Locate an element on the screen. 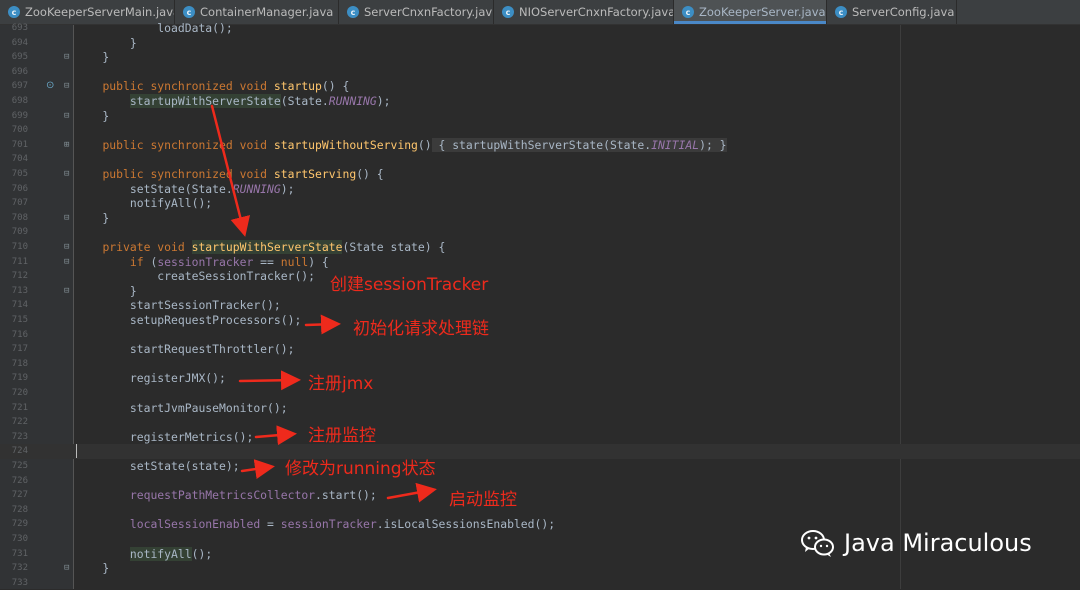 The image size is (1080, 590). line-number: 701 is located at coordinates (19, 144).